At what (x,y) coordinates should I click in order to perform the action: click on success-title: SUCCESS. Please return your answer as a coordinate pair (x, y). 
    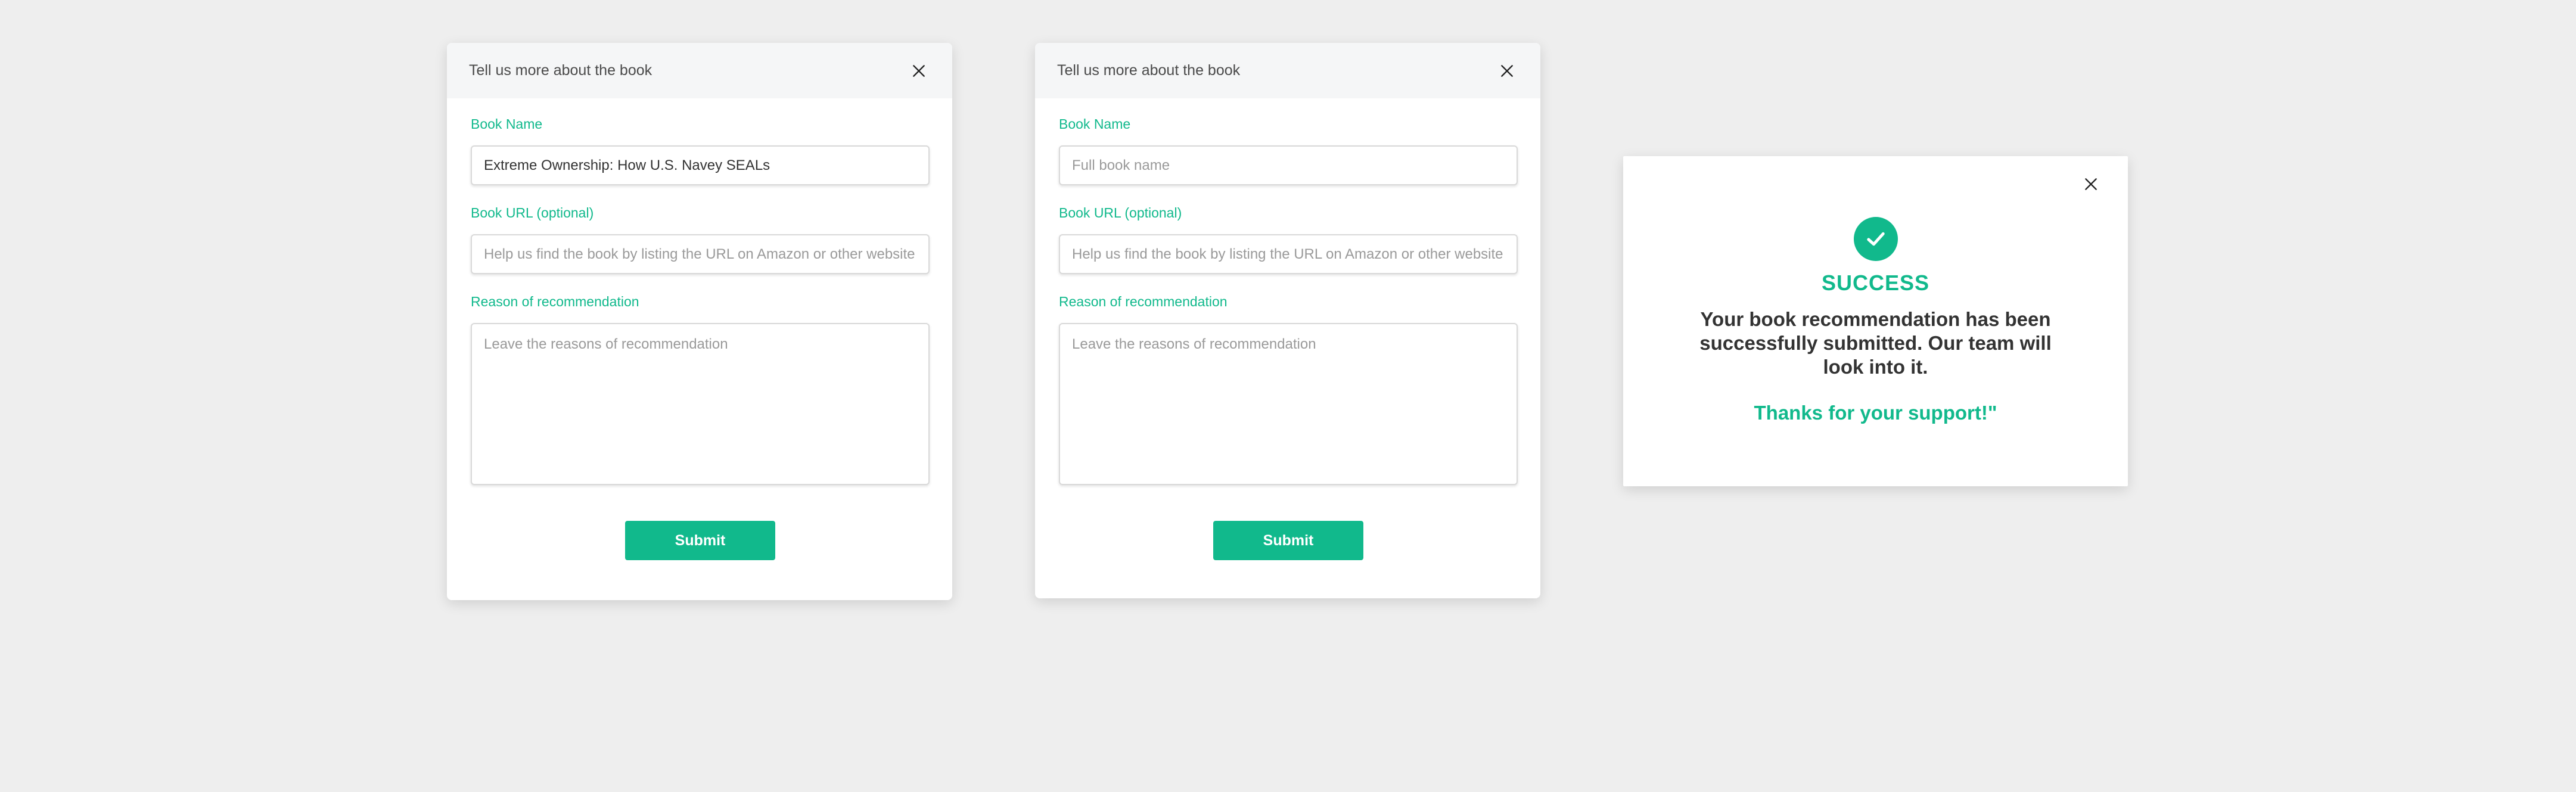
    Looking at the image, I should click on (1875, 283).